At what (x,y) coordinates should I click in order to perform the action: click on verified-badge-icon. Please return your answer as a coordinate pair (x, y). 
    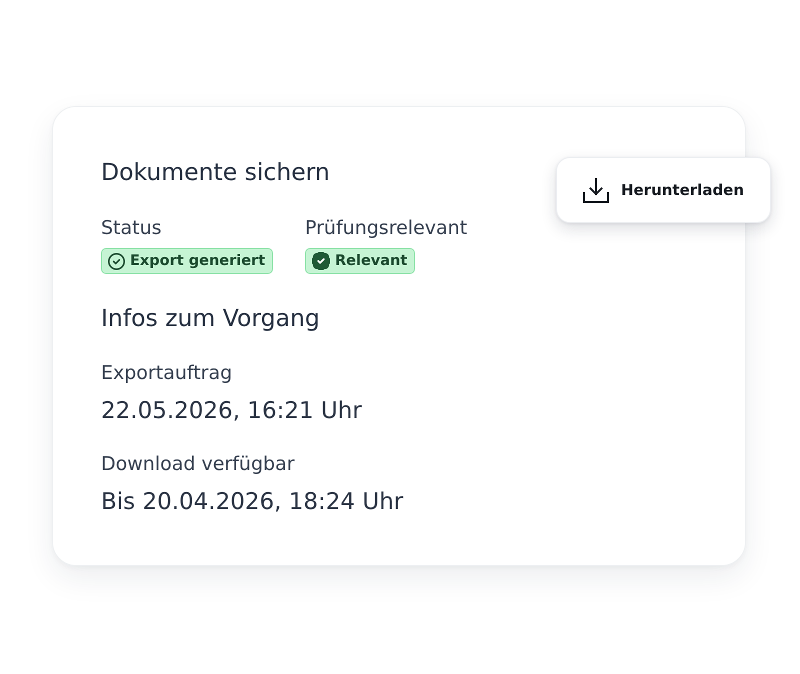
    Looking at the image, I should click on (321, 261).